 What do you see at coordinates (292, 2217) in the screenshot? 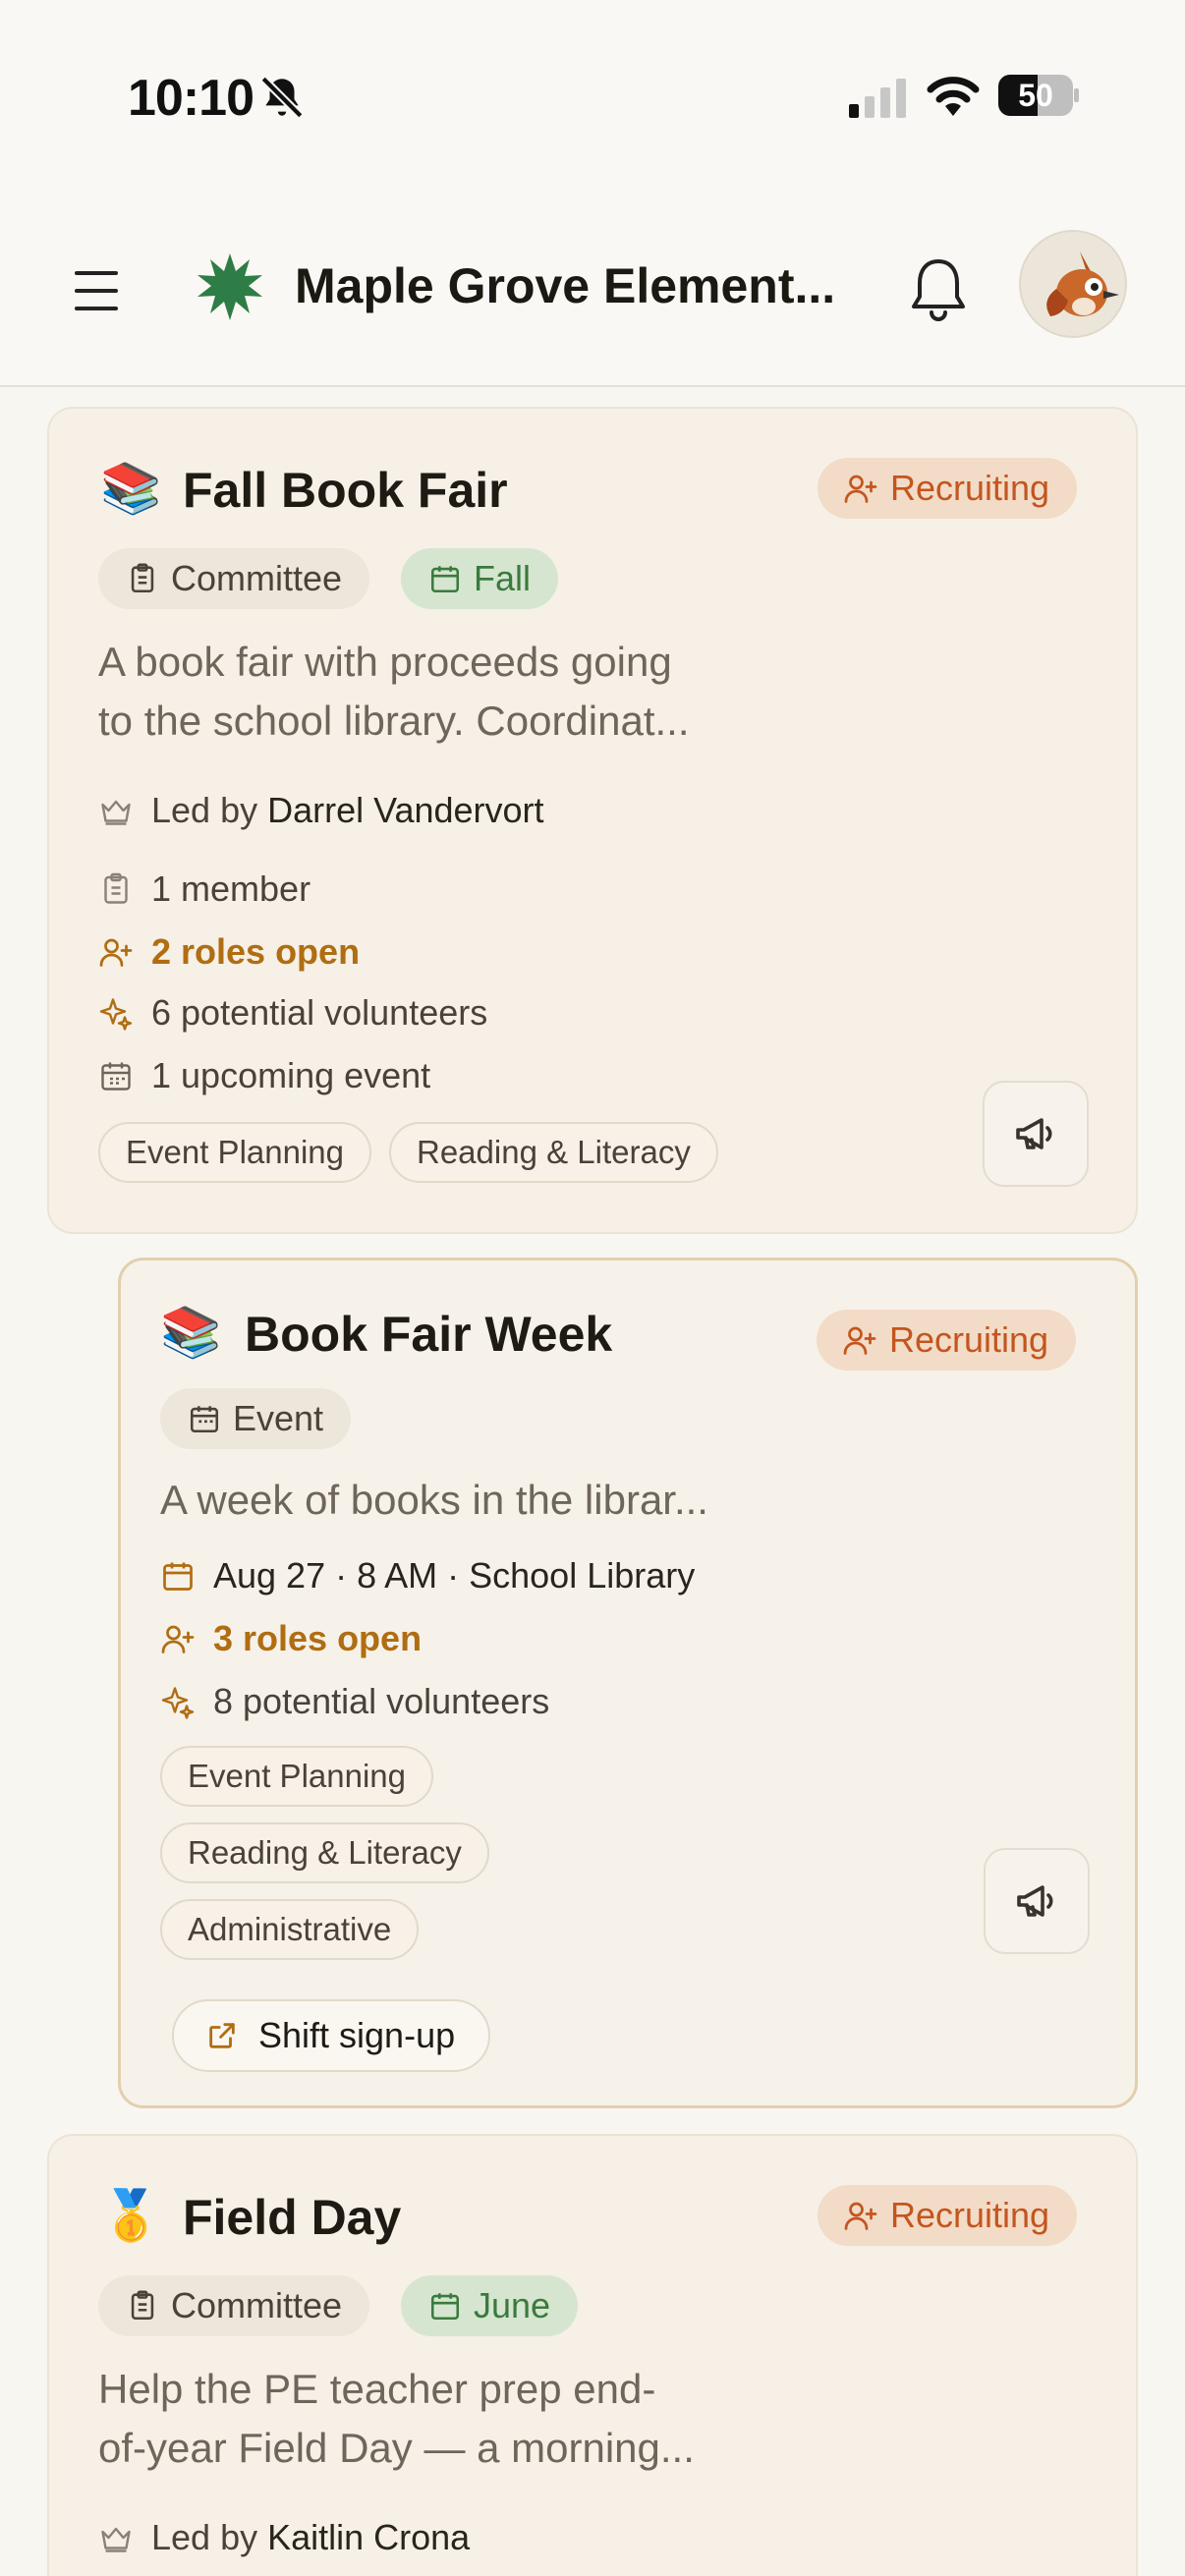
I see `card-title: Field Day` at bounding box center [292, 2217].